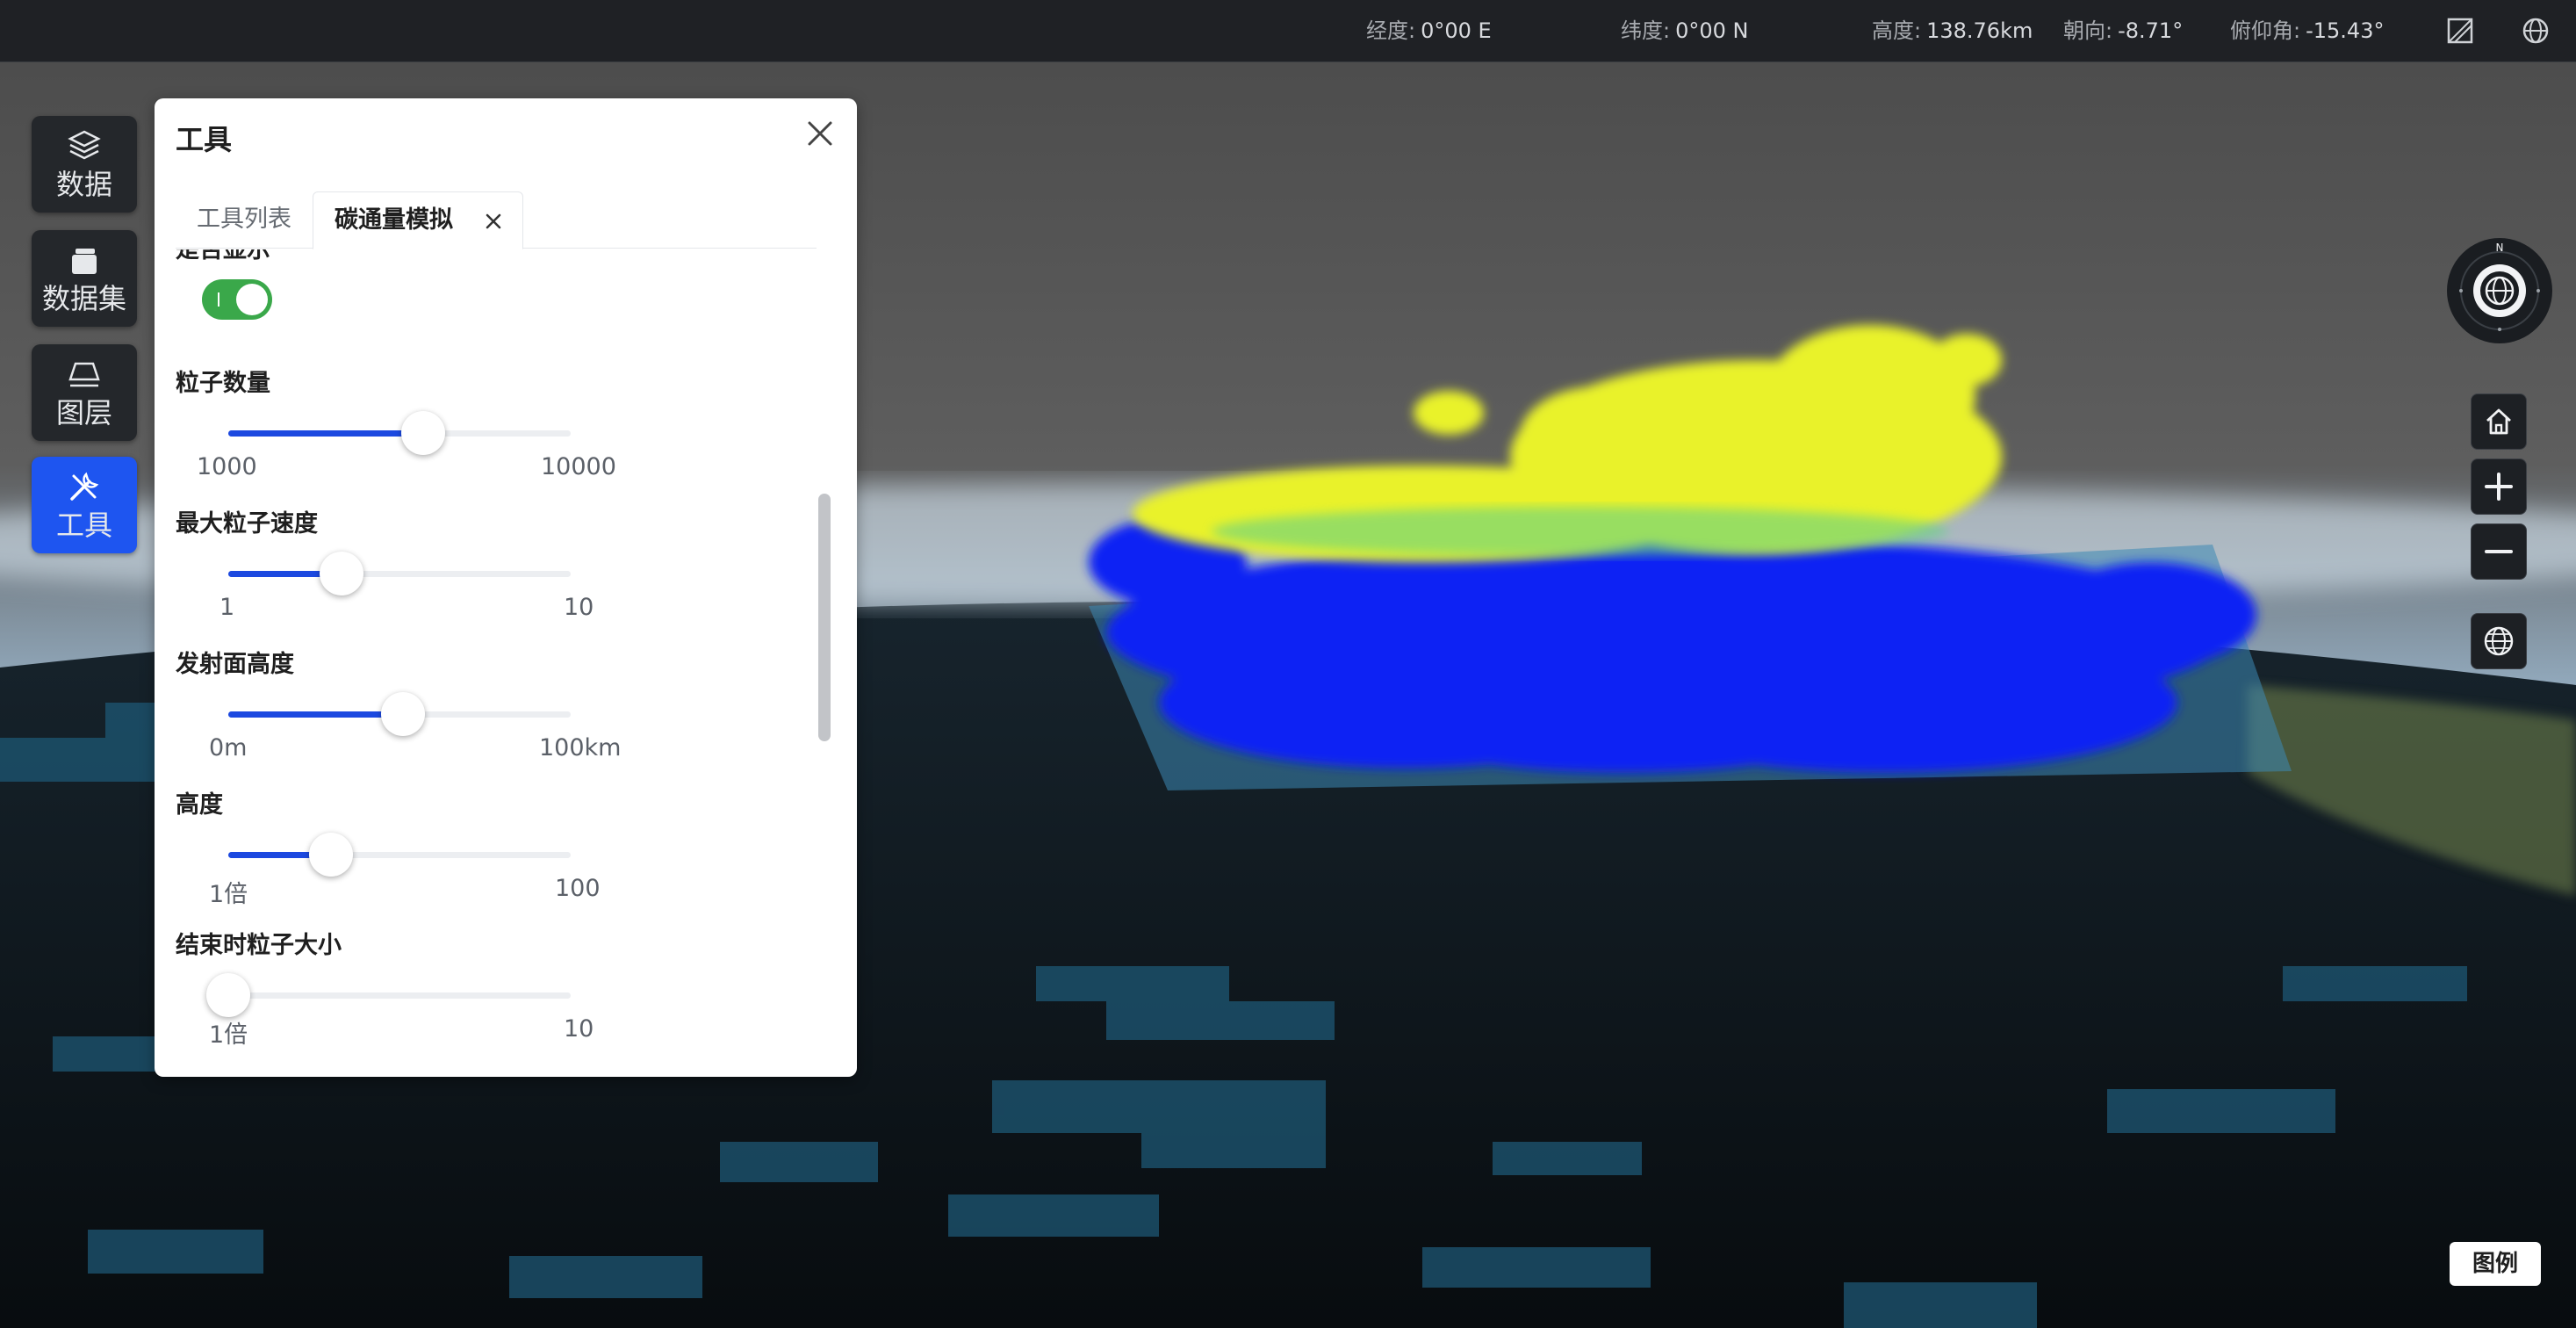  I want to click on particle-count-slider, so click(399, 433).